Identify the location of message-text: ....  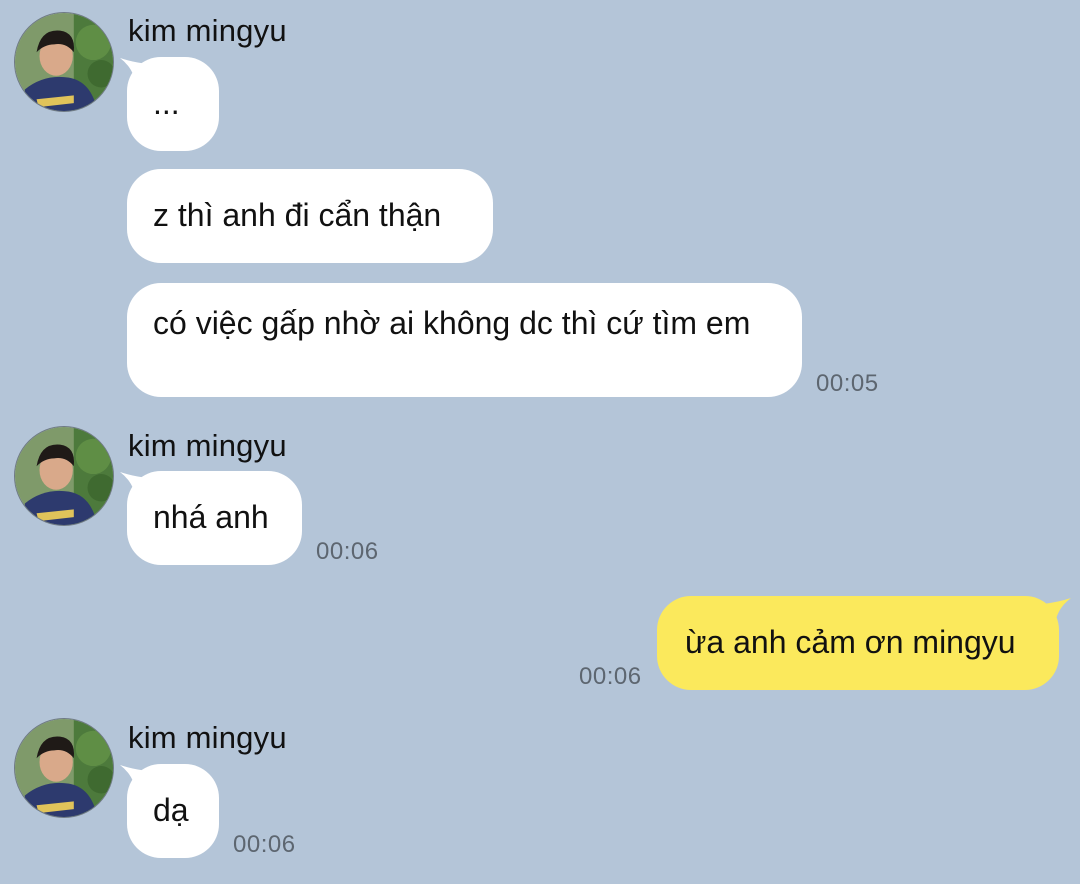
(166, 103).